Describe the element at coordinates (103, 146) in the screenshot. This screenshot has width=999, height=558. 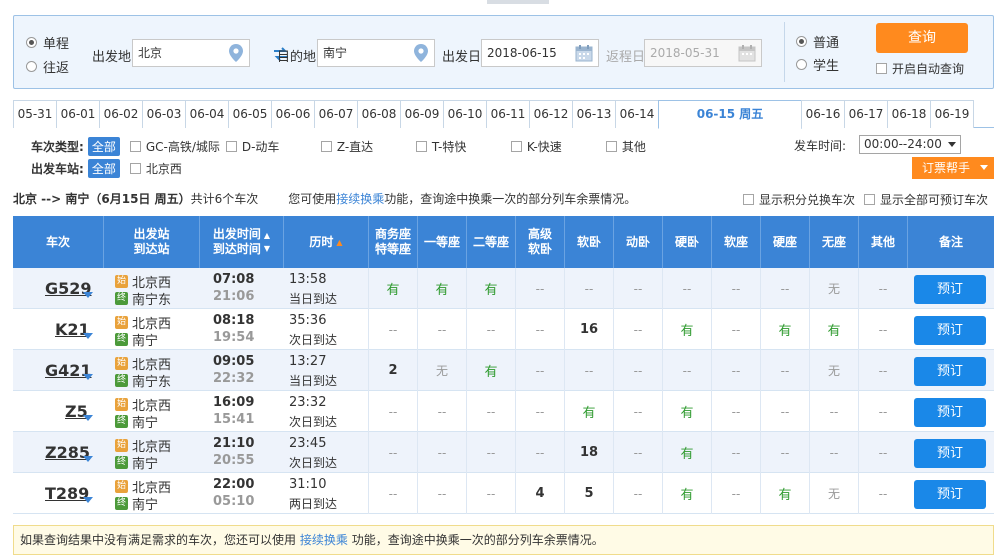
I see `all-types-button: 全部` at that location.